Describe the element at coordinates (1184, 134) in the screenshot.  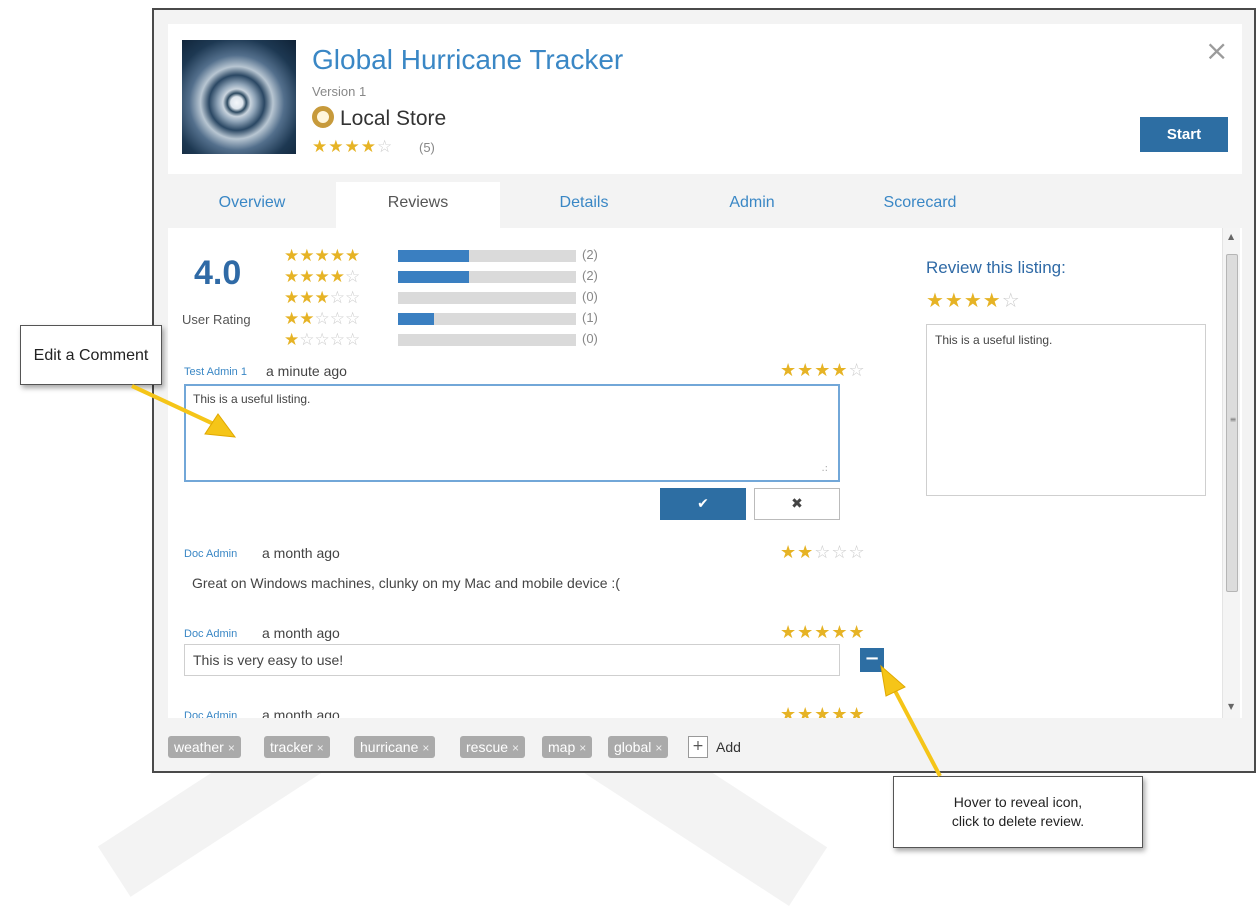
I see `start-button: Start` at that location.